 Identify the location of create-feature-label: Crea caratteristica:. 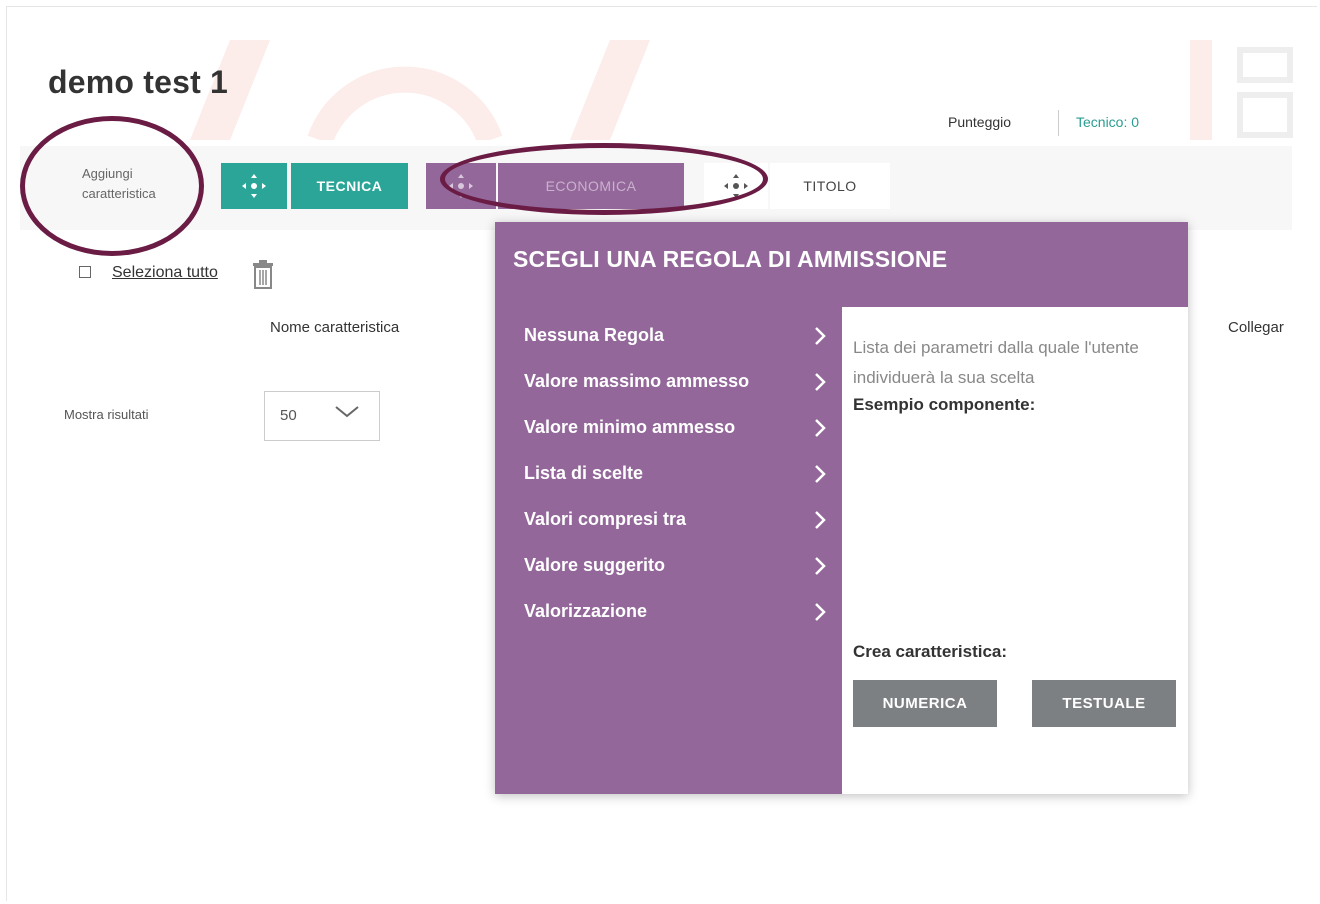
(930, 651).